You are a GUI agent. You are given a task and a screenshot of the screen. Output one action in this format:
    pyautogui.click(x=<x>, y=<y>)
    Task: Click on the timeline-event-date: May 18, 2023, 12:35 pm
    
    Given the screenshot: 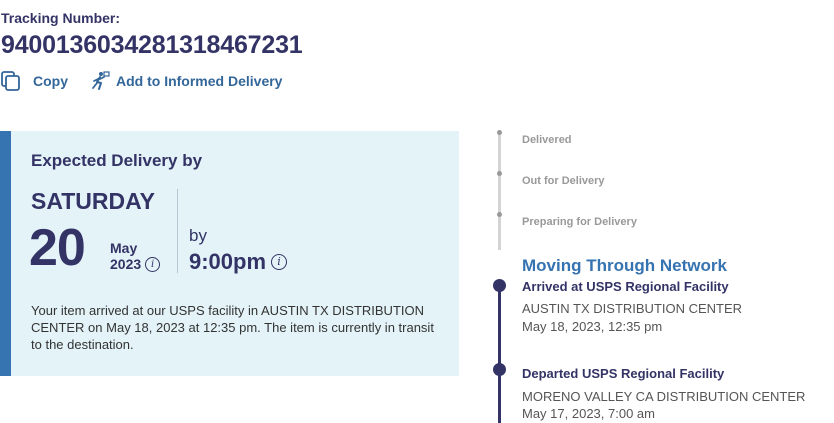 What is the action you would take?
    pyautogui.click(x=592, y=326)
    